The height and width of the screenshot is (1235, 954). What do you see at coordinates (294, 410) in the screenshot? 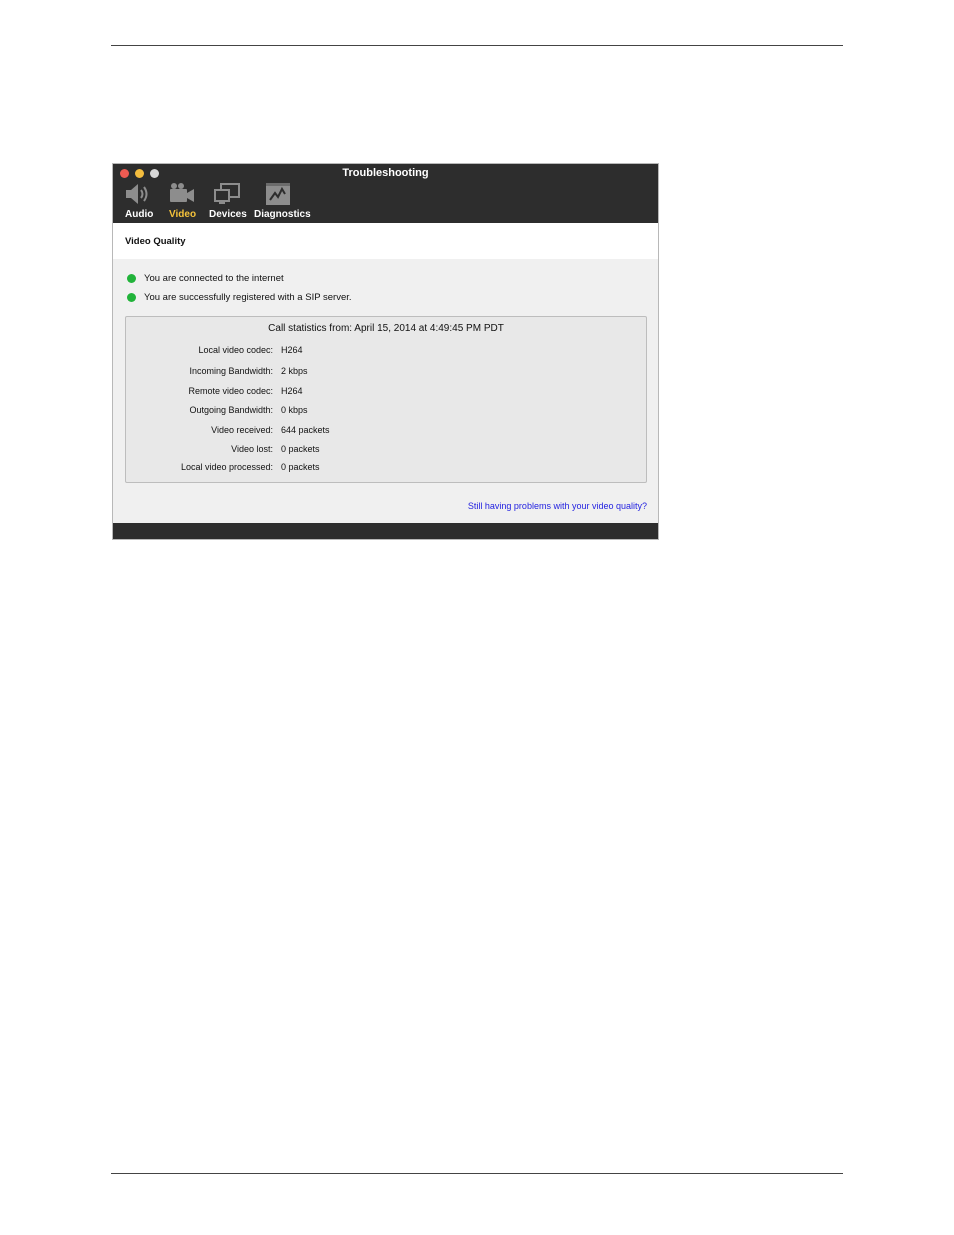
I see `stat-value: 0 kbps` at bounding box center [294, 410].